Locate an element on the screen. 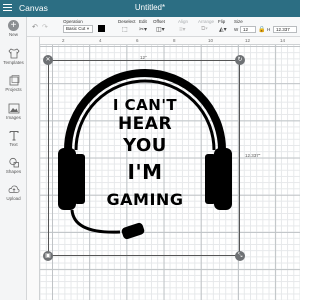 The image size is (320, 300). sidebar-item-templates: Templates is located at coordinates (13, 56).